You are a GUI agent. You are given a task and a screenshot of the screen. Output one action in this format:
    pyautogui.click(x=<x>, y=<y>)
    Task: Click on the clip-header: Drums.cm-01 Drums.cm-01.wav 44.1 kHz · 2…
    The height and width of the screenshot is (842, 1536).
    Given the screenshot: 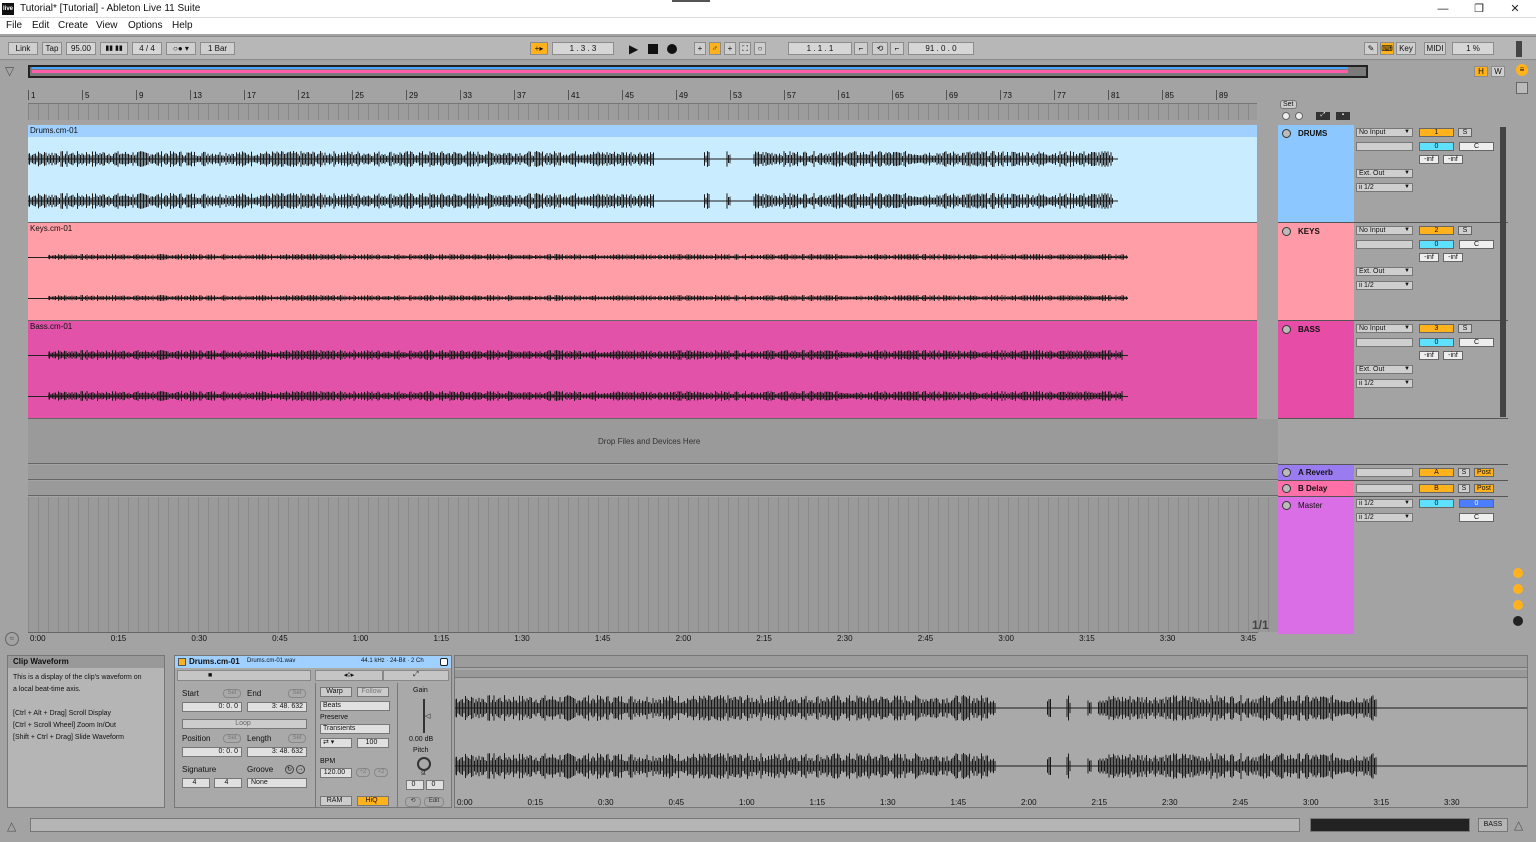 What is the action you would take?
    pyautogui.click(x=313, y=662)
    